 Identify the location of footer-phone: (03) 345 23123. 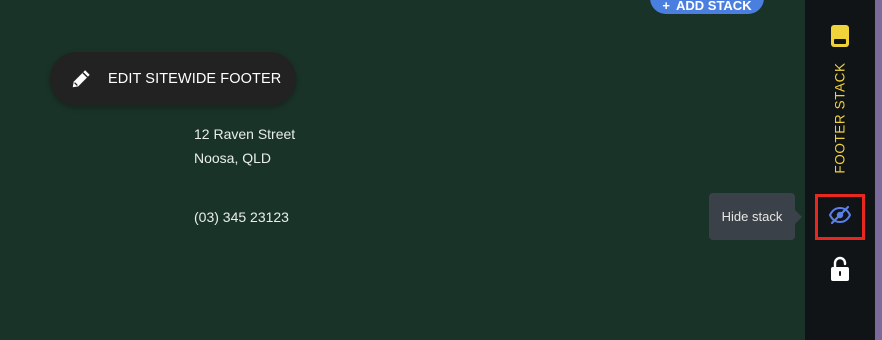
(241, 217).